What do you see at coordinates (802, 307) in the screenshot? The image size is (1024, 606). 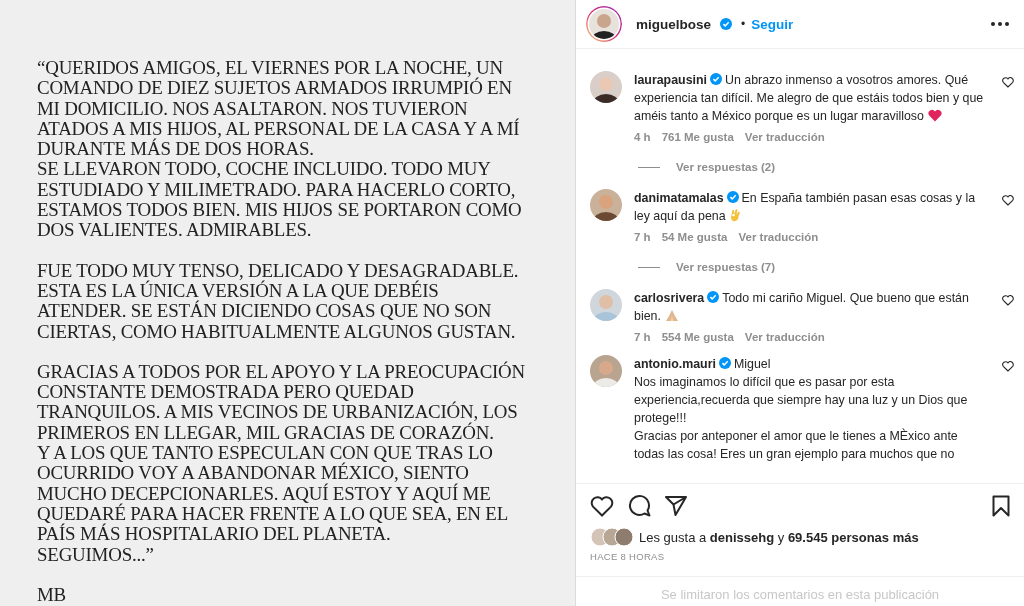 I see `comment-text: carlosrivera Todo mi cariño Miguel. Que bueno que están bien.` at bounding box center [802, 307].